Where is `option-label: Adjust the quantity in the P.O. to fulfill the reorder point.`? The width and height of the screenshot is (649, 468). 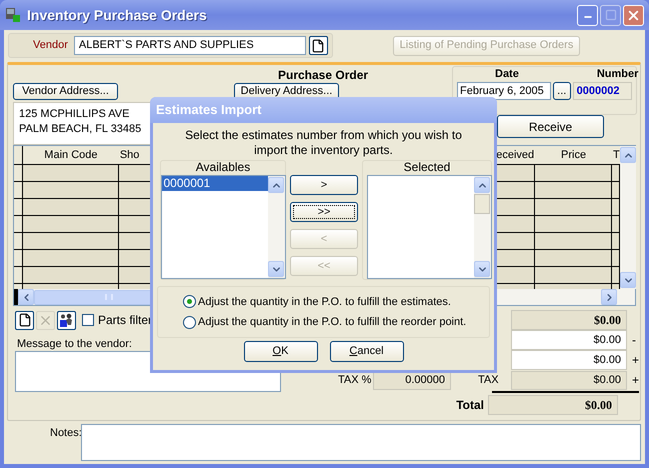
option-label: Adjust the quantity in the P.O. to fulfill the reorder point. is located at coordinates (332, 322).